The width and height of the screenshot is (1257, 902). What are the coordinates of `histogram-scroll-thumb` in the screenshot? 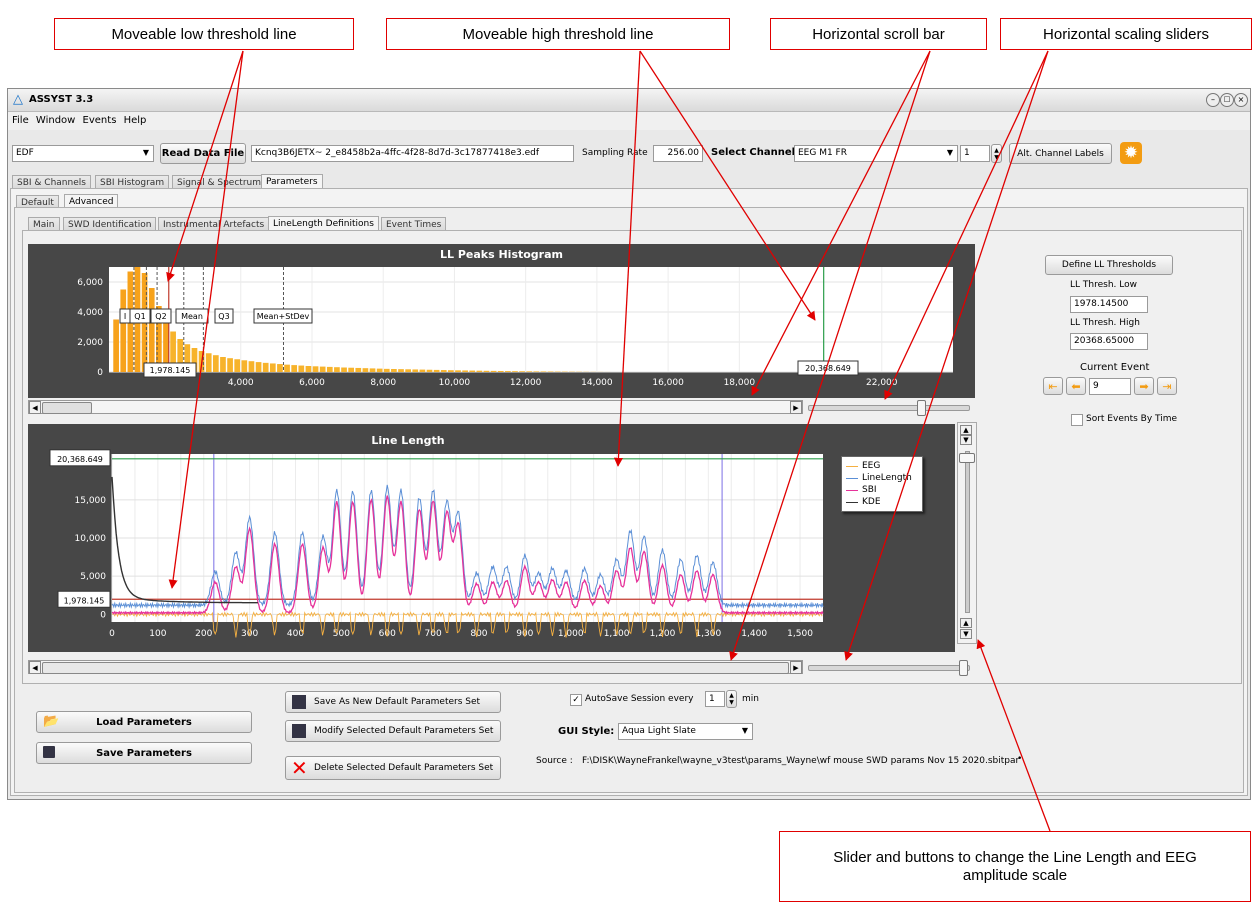 It's located at (67, 408).